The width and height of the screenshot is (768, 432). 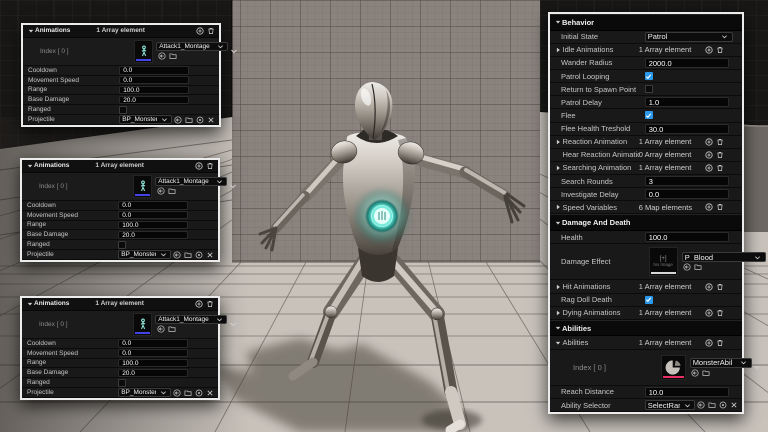 I want to click on value-input: 1.0, so click(x=686, y=102).